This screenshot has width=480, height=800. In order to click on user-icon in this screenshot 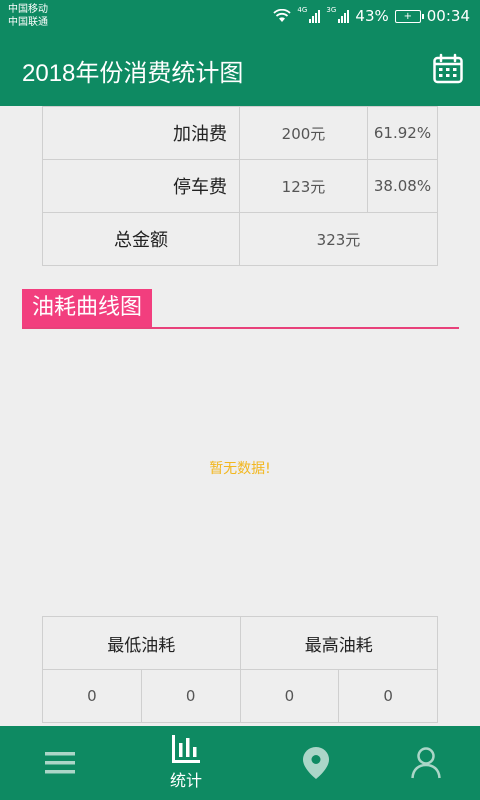, I will do `click(426, 763)`.